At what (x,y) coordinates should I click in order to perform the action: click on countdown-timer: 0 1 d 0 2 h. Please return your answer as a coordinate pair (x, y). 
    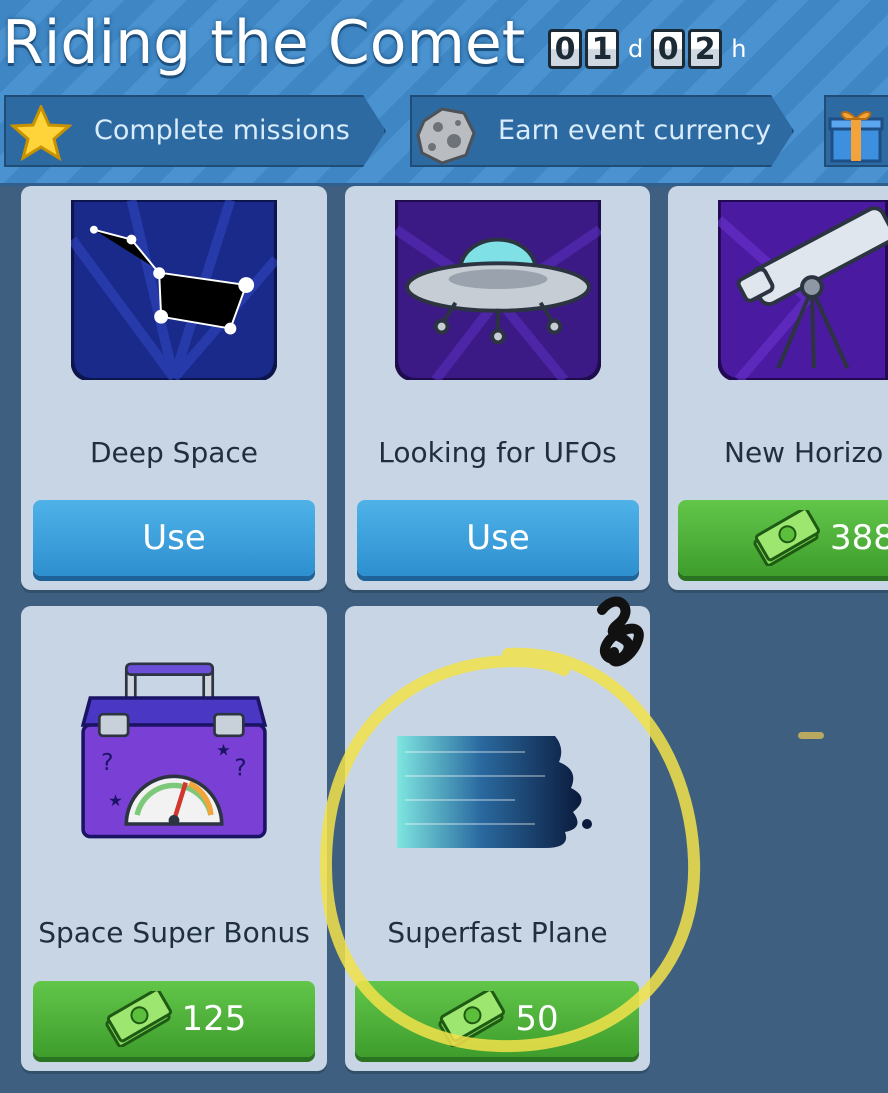
    Looking at the image, I should click on (651, 49).